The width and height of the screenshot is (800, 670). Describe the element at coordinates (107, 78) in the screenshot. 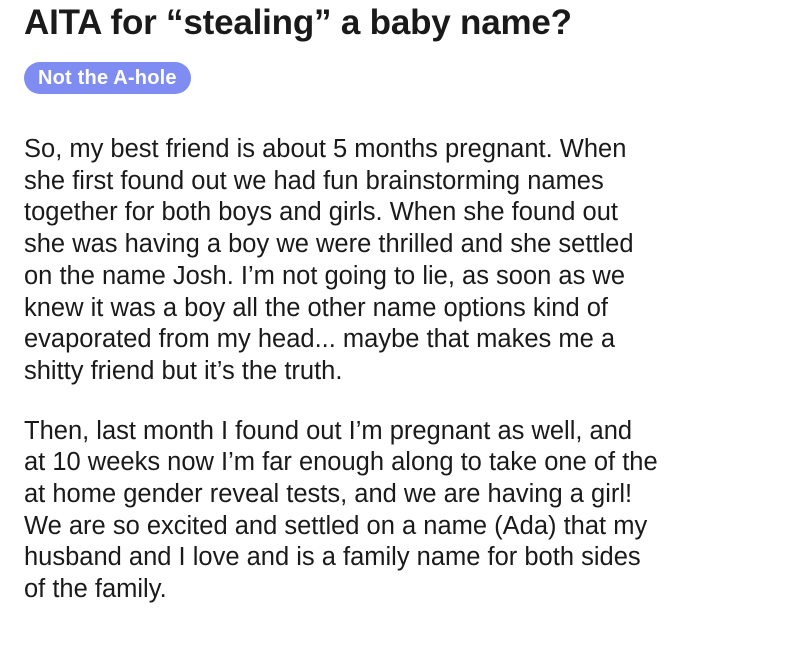

I see `post-flair-badge: Not the A-hole` at that location.